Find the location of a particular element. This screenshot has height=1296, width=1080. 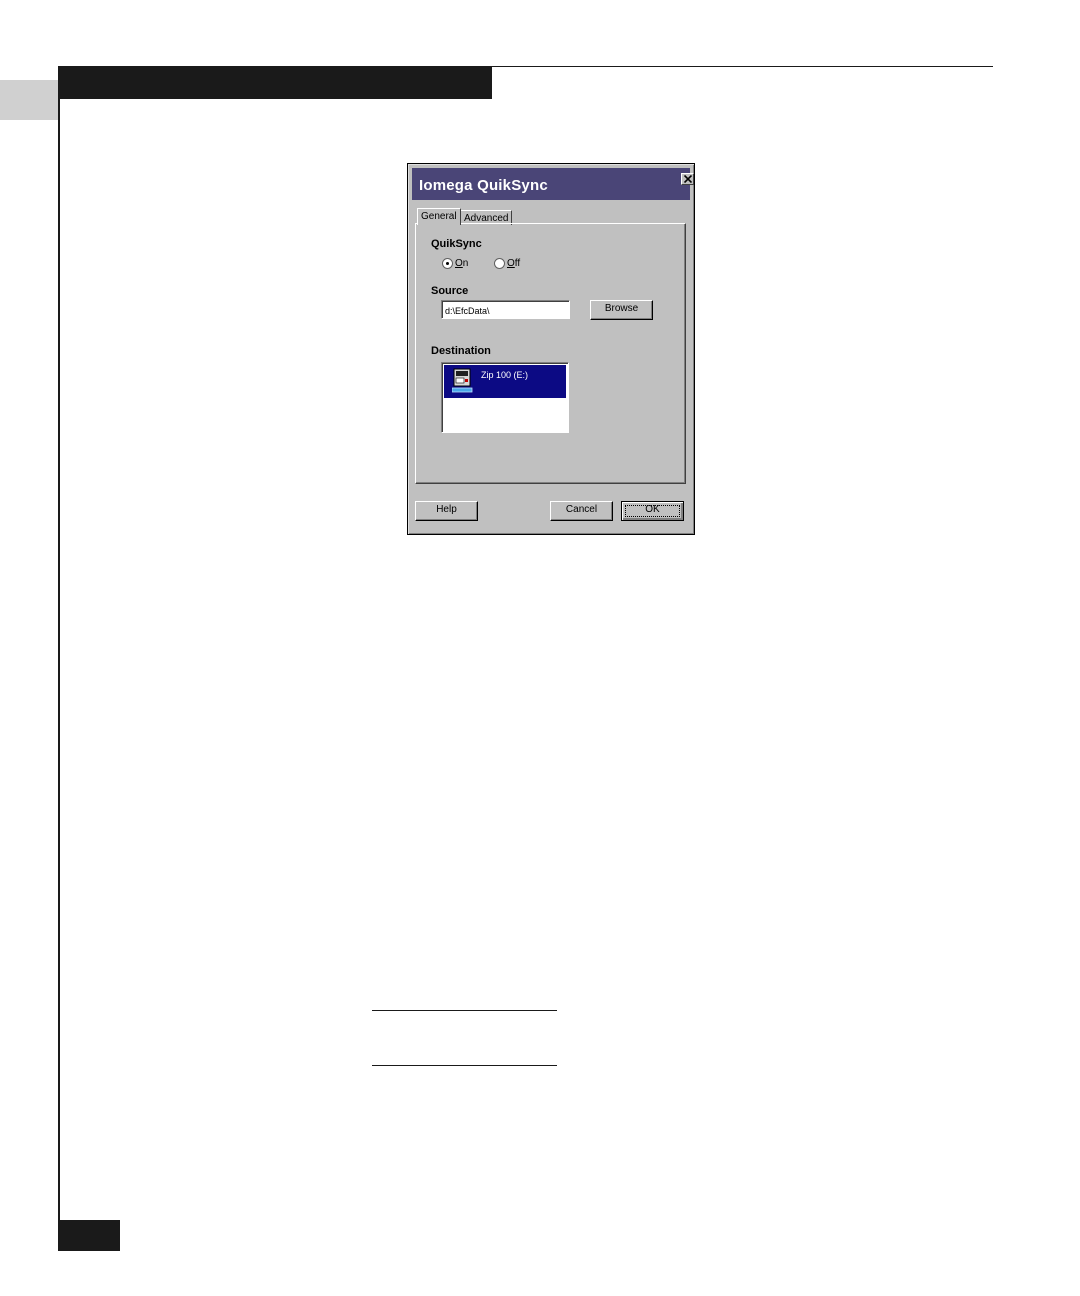

quiksync-on-radio is located at coordinates (447, 263).